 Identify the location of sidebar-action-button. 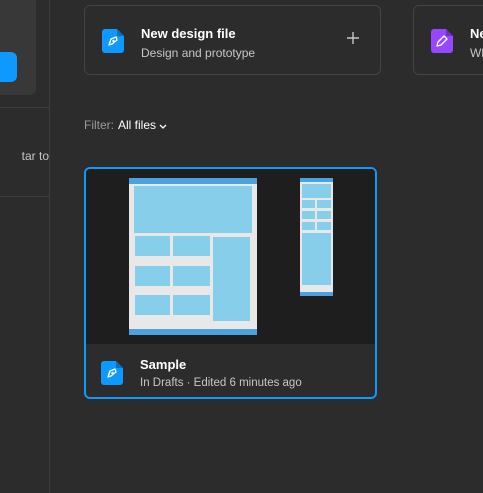
(8, 67).